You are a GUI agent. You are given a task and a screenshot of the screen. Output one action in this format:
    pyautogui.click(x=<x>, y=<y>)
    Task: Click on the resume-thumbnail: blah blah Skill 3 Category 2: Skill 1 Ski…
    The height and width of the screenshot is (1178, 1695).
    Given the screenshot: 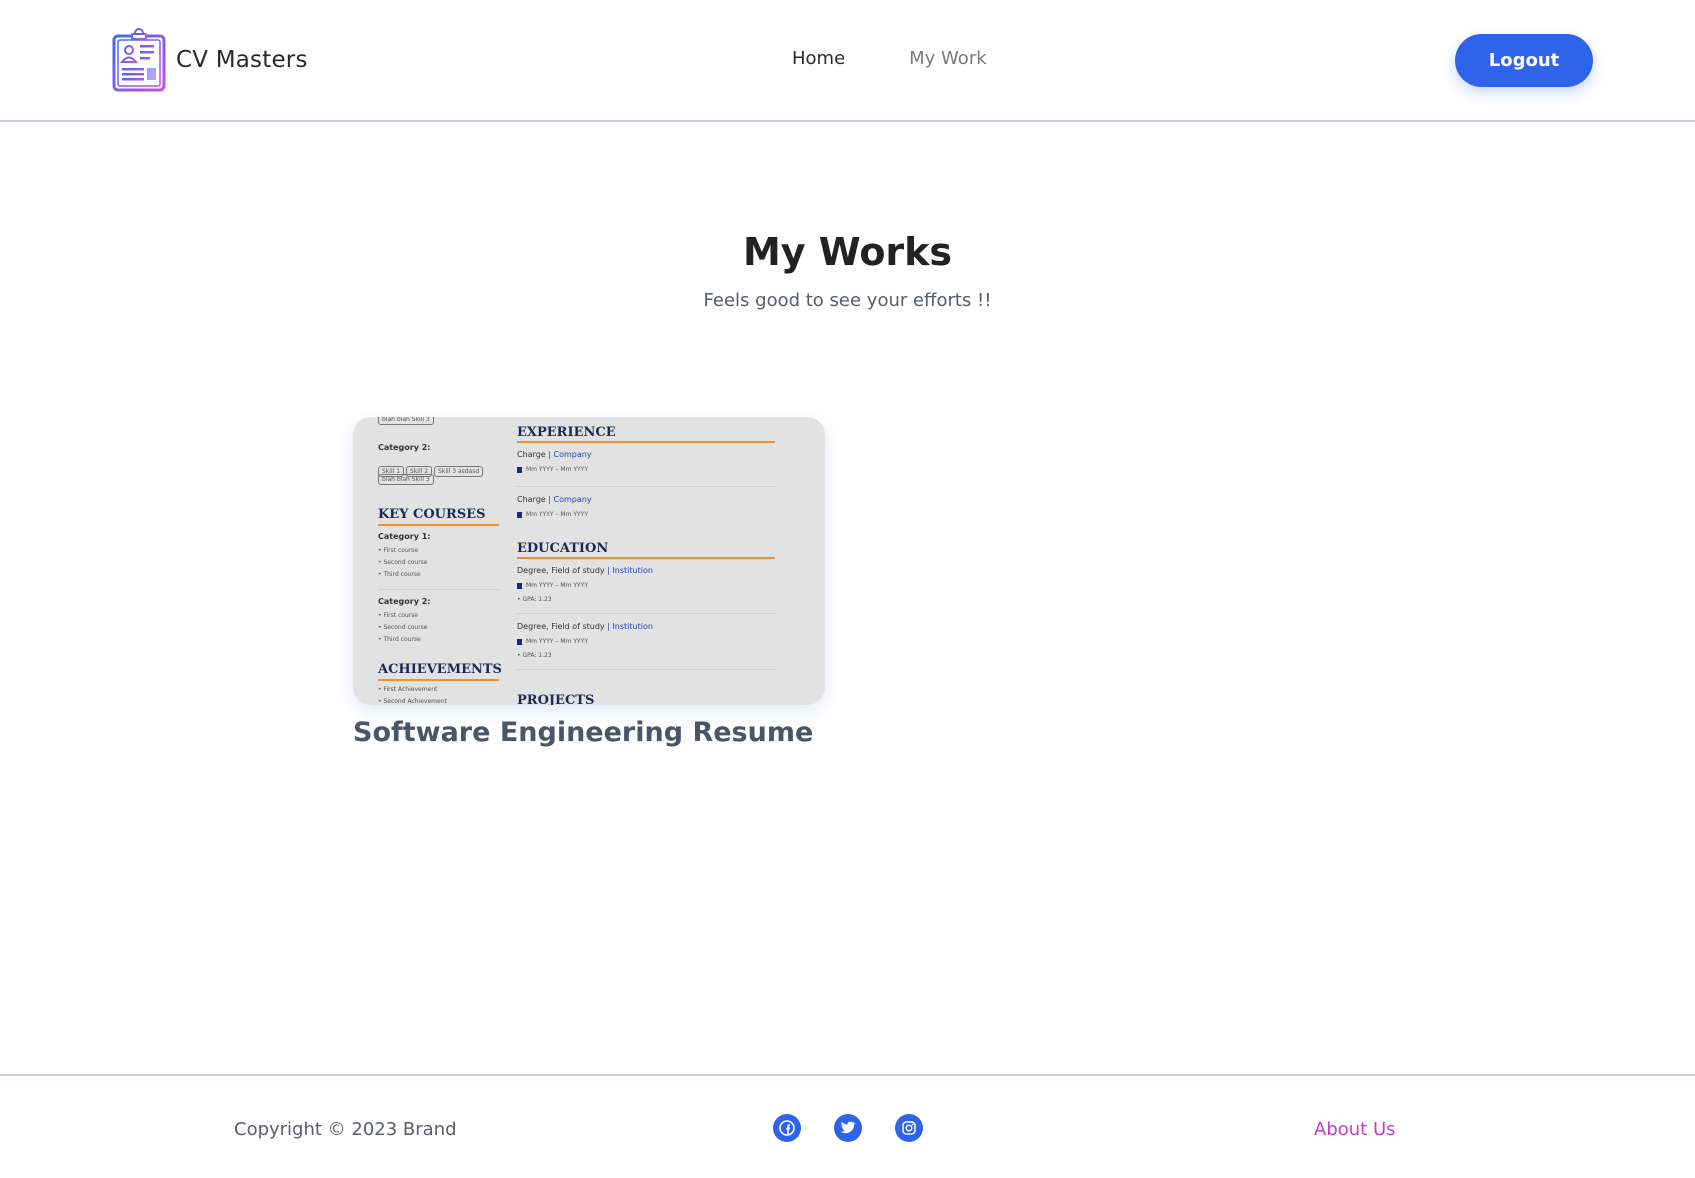 What is the action you would take?
    pyautogui.click(x=589, y=561)
    